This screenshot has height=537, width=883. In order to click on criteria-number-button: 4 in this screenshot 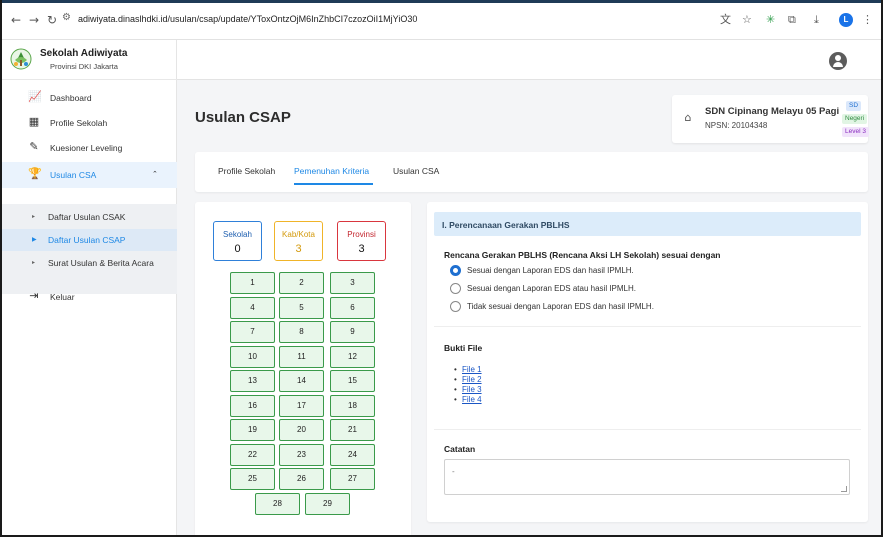, I will do `click(252, 307)`.